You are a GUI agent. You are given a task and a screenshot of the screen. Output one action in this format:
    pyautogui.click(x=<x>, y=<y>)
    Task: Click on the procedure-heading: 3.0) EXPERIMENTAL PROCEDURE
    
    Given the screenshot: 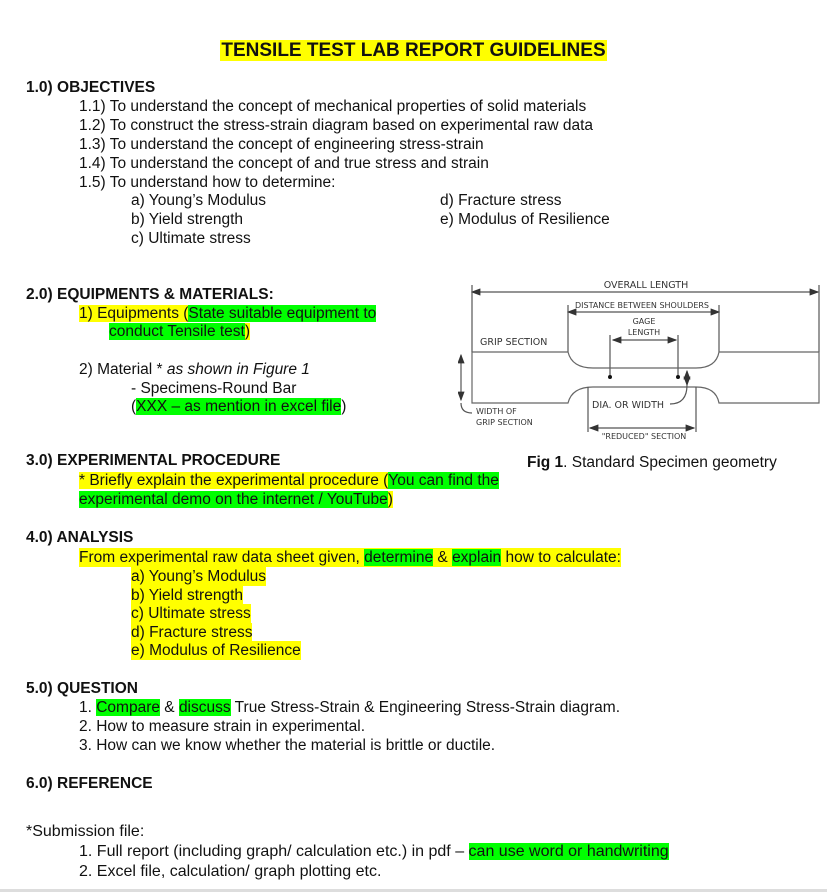 What is the action you would take?
    pyautogui.click(x=153, y=460)
    